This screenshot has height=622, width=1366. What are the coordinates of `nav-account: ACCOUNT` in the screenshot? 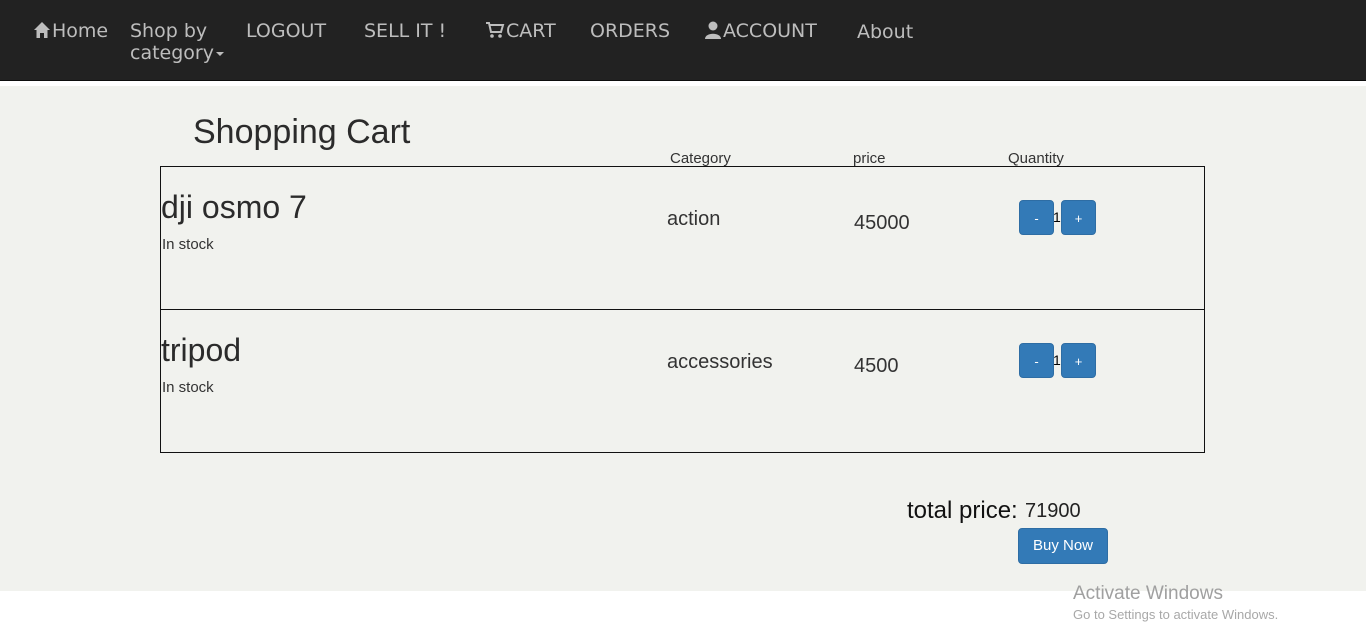 It's located at (760, 32).